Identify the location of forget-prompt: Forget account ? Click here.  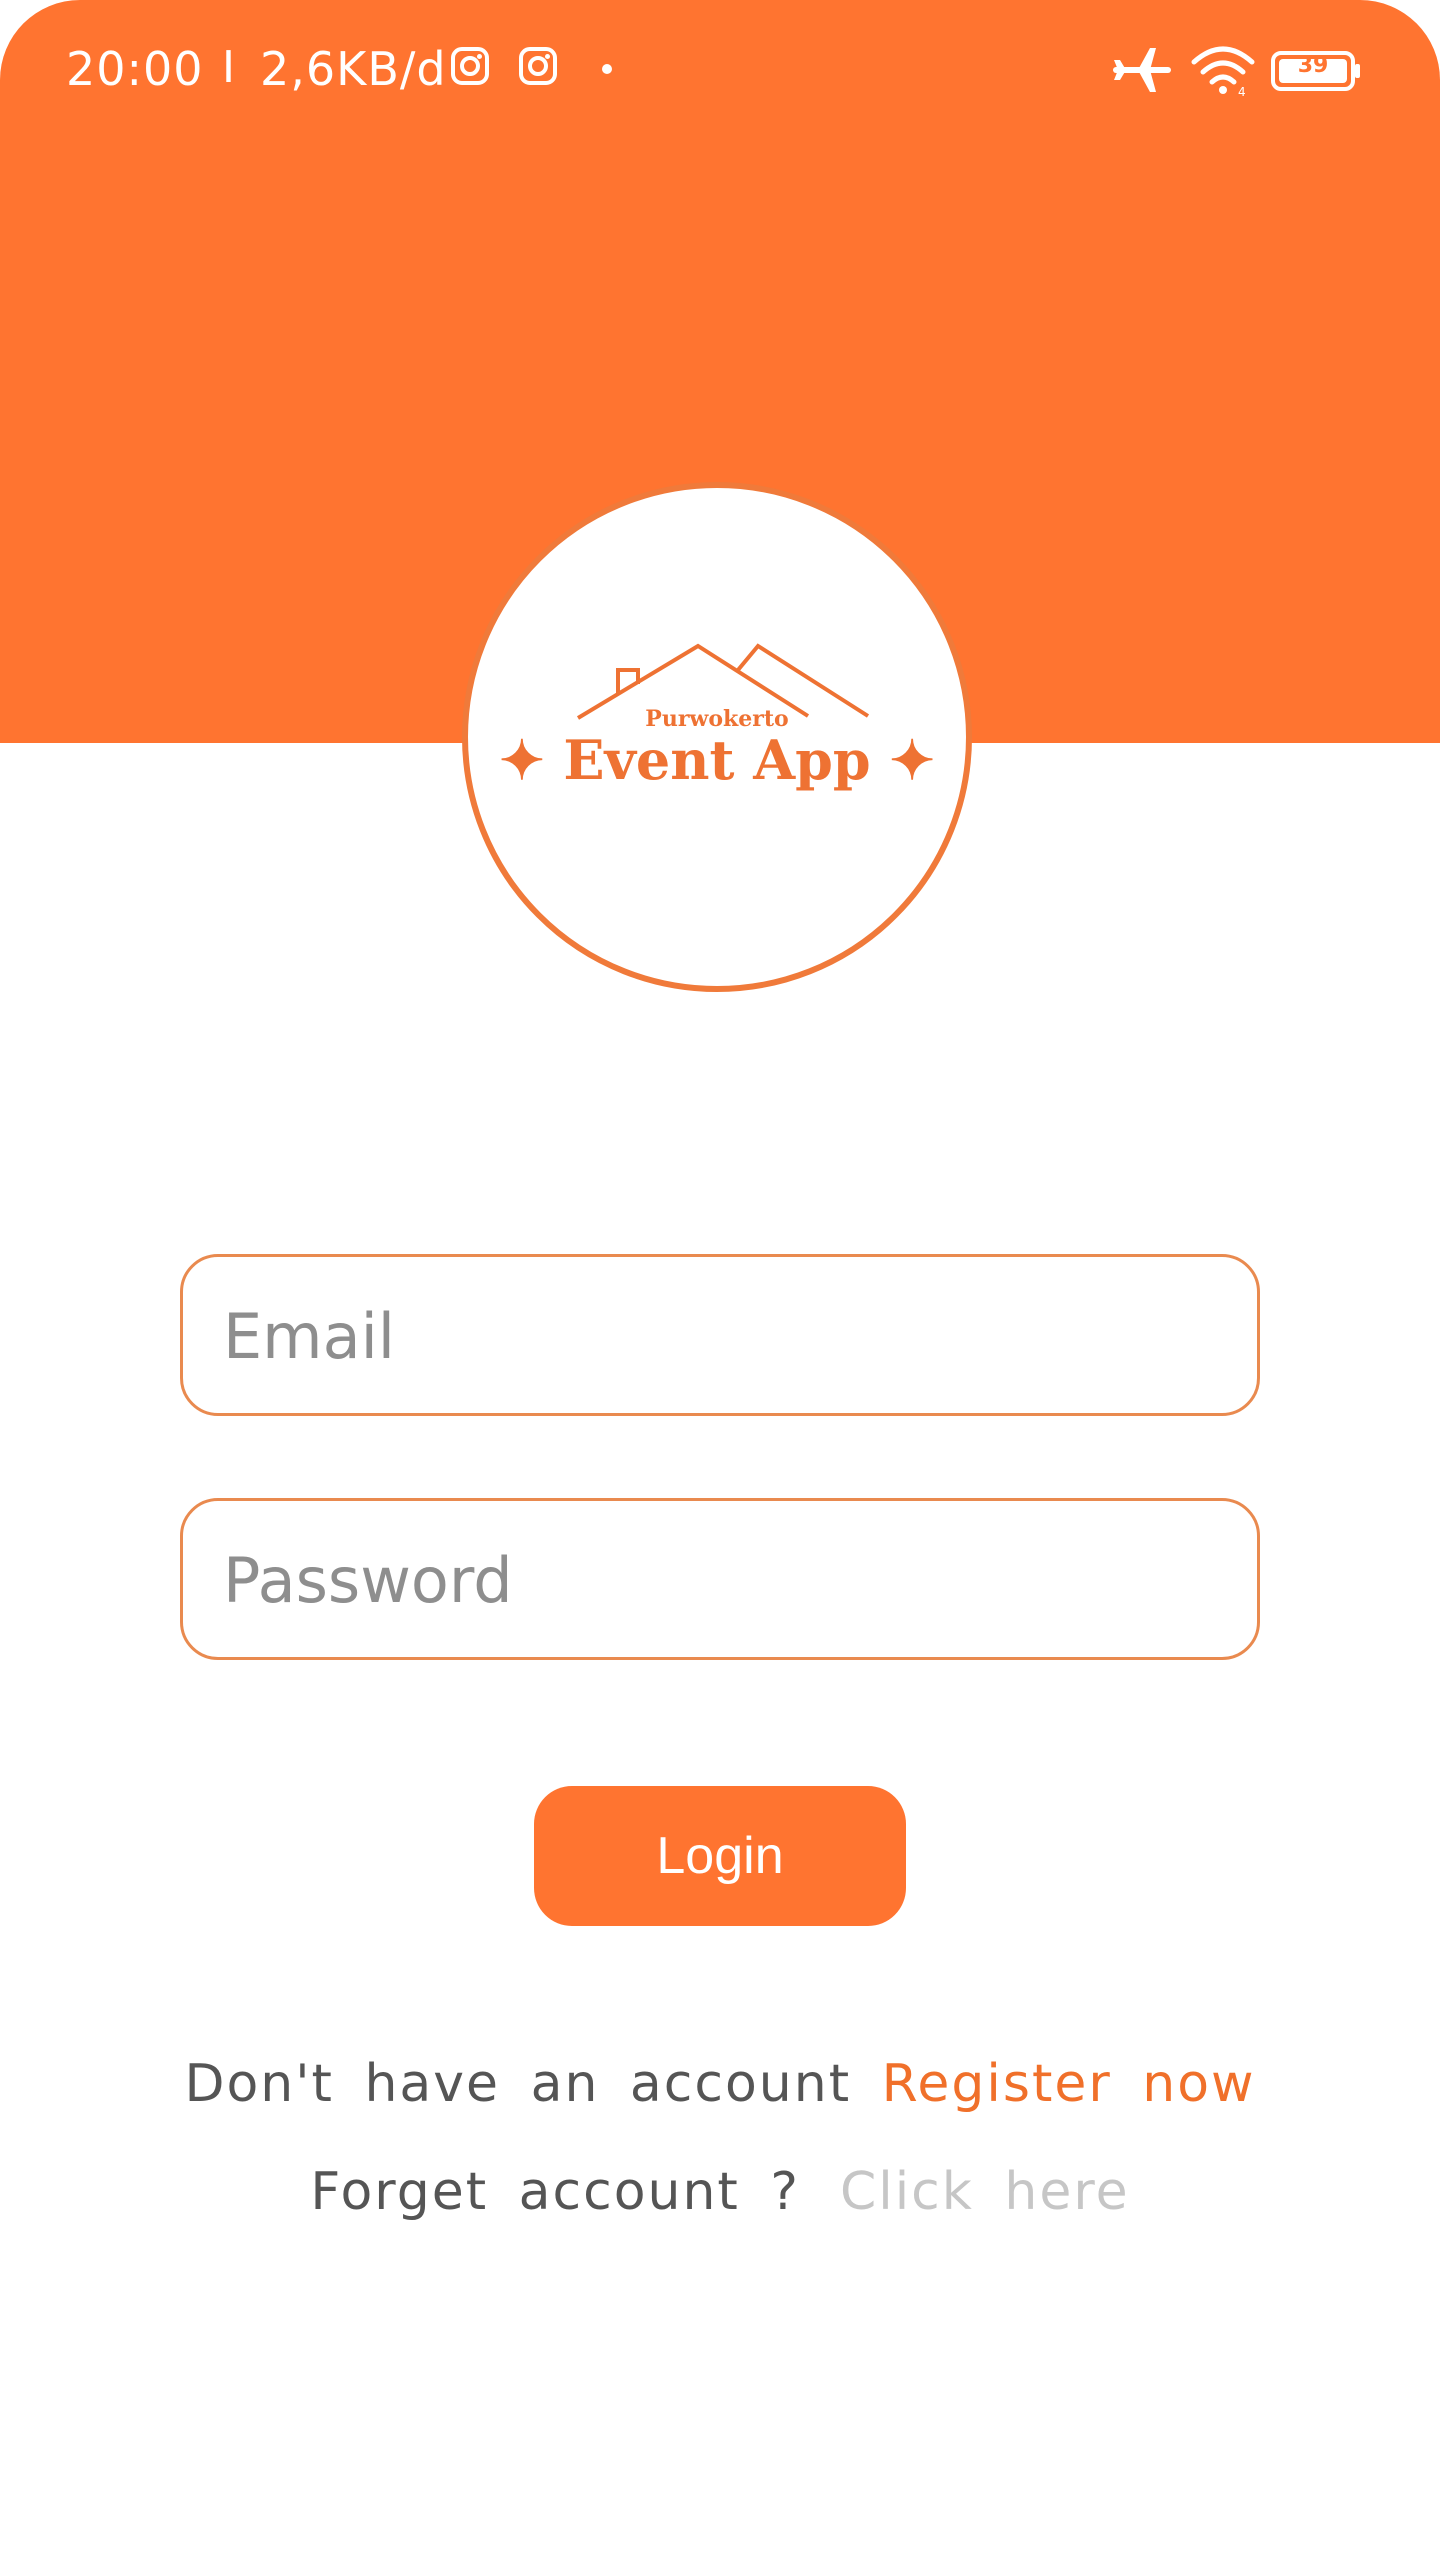
(720, 2192).